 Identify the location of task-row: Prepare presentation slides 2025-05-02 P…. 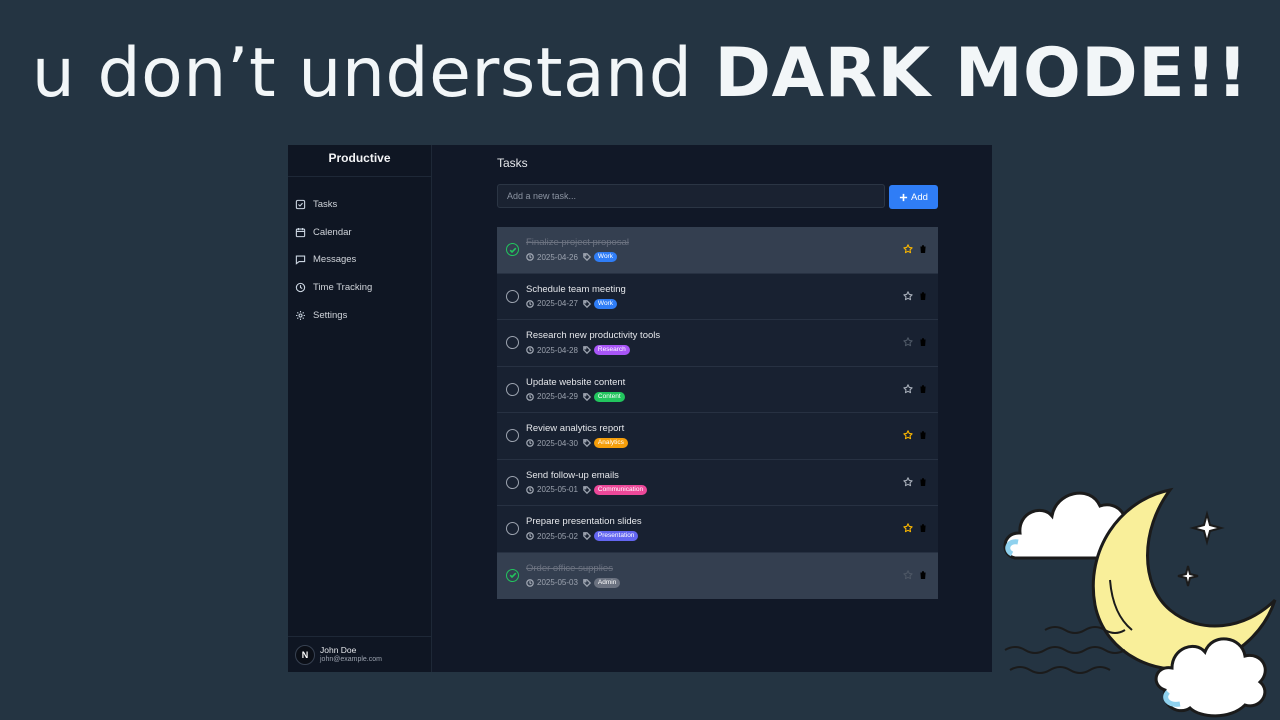
(717, 529).